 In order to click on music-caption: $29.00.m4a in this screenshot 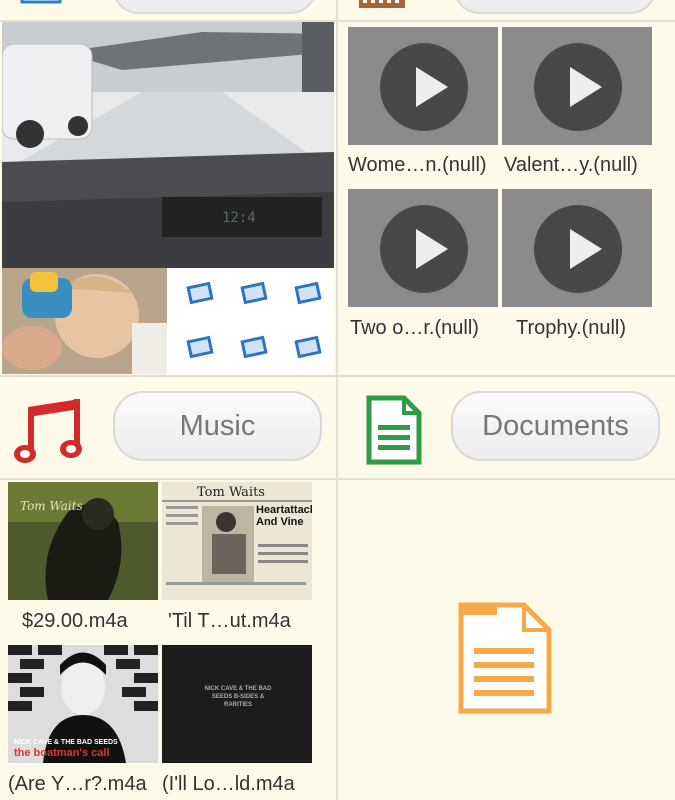, I will do `click(75, 621)`.